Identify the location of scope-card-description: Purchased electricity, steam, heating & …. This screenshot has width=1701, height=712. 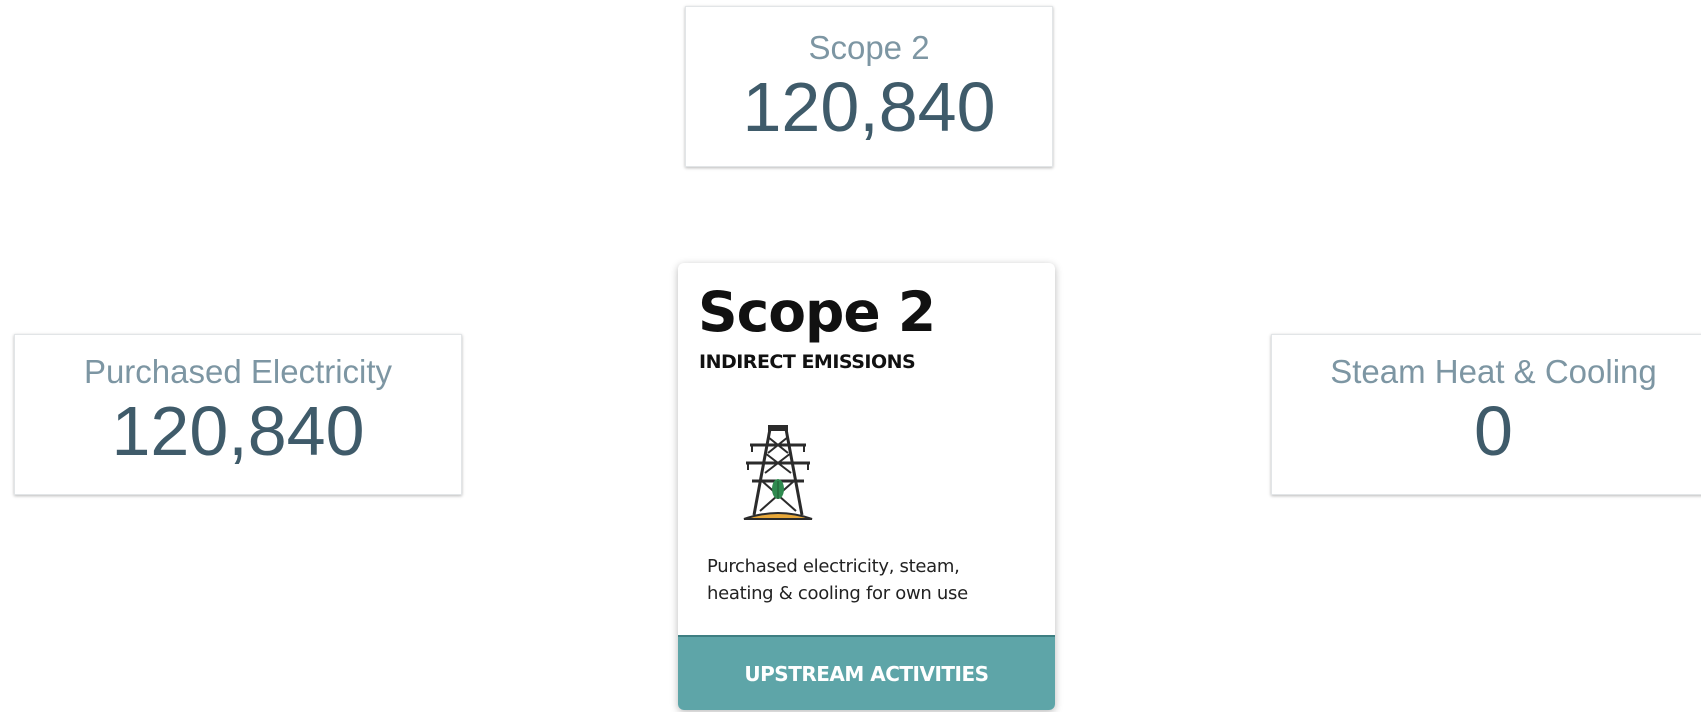
(837, 580).